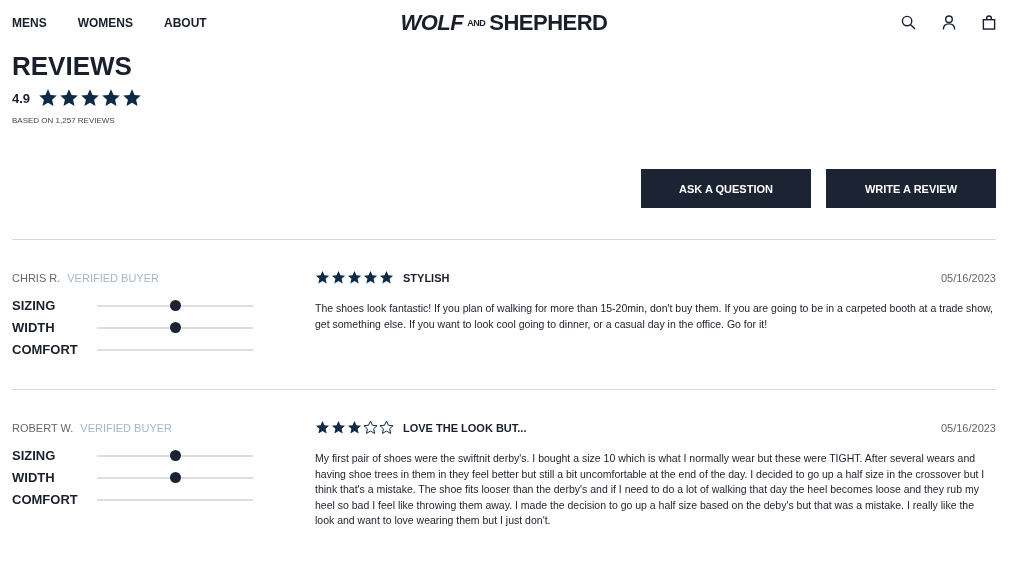  I want to click on nav-link: ABOUT, so click(185, 22).